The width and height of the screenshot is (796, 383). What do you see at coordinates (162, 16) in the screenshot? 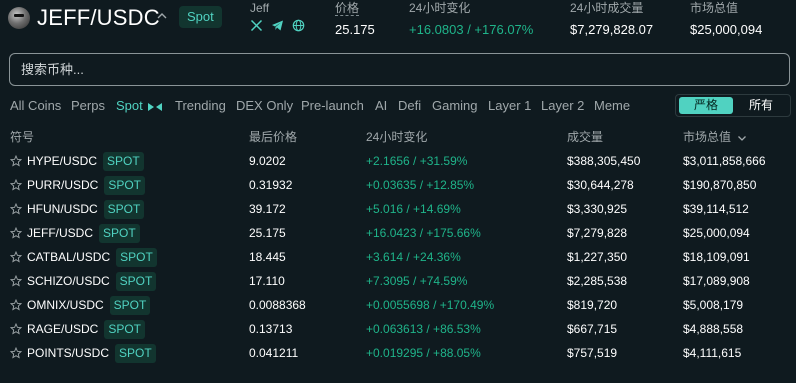
I see `chevron-up-icon` at bounding box center [162, 16].